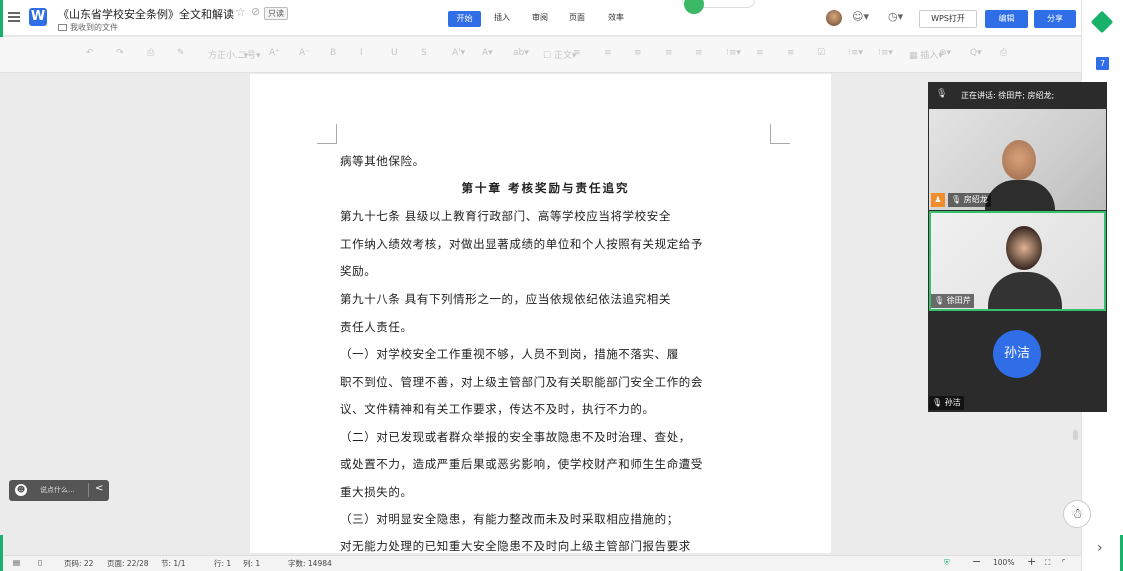 Image resolution: width=1123 pixels, height=571 pixels. Describe the element at coordinates (942, 94) in the screenshot. I see `microphone-icon: 🎙` at that location.